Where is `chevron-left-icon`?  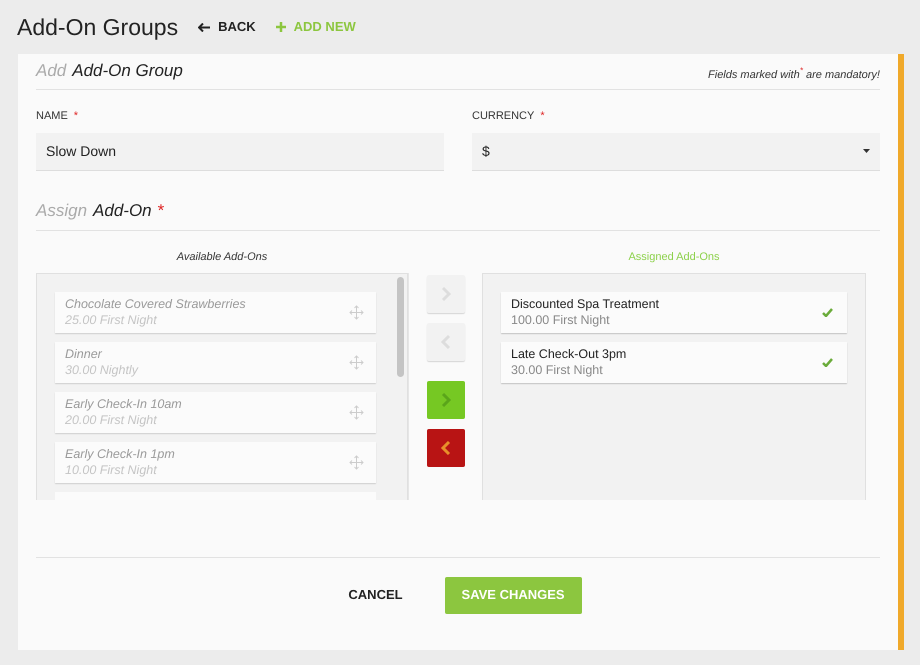 chevron-left-icon is located at coordinates (445, 447).